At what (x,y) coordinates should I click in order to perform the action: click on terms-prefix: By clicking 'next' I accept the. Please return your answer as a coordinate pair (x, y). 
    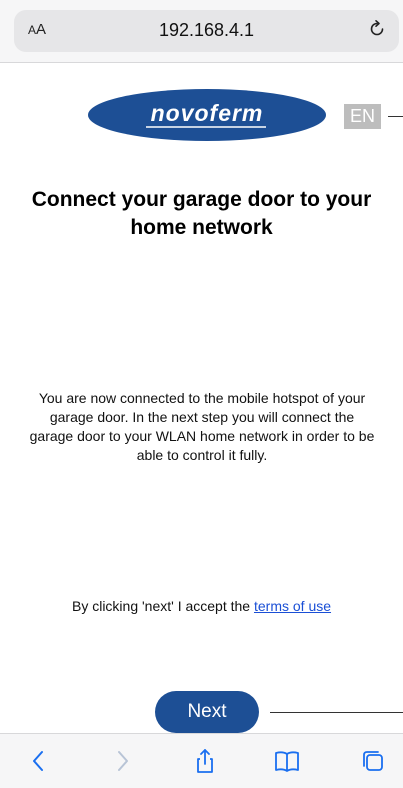
    Looking at the image, I should click on (162, 606).